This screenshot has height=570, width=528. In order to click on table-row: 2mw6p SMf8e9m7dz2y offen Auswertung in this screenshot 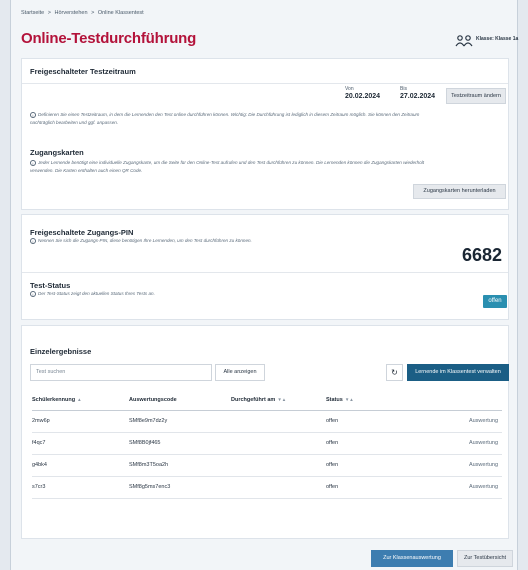, I will do `click(267, 421)`.